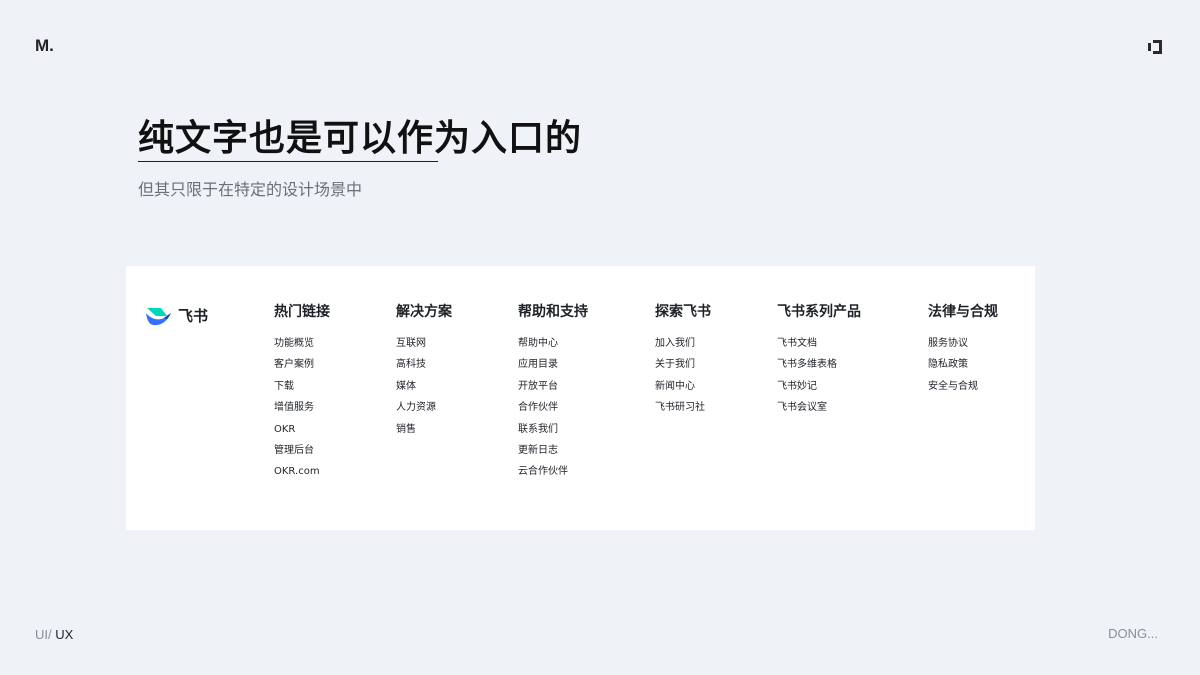 Image resolution: width=1200 pixels, height=675 pixels. Describe the element at coordinates (553, 454) in the screenshot. I see `footer-link: 更新日志` at that location.